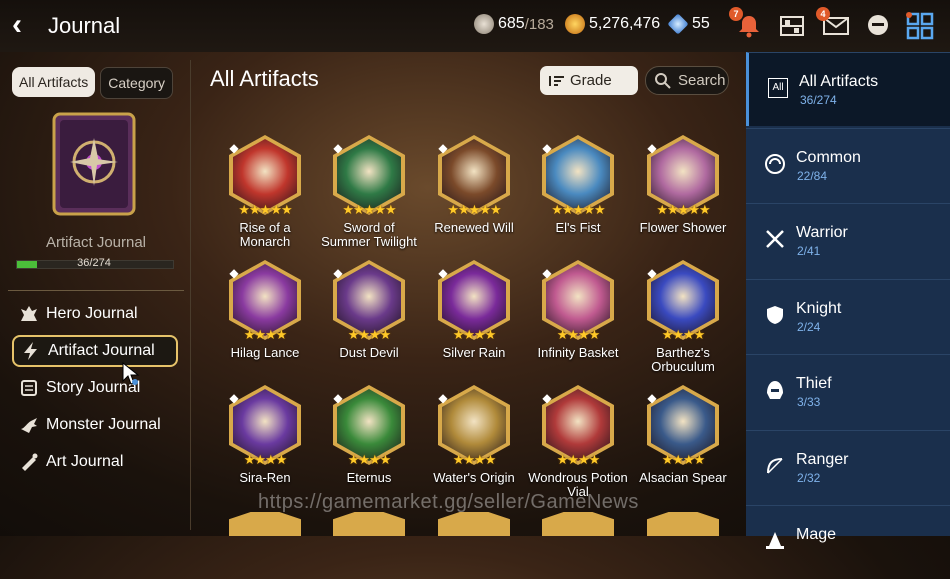 The width and height of the screenshot is (950, 579). Describe the element at coordinates (190, 295) in the screenshot. I see `panel-separator` at that location.